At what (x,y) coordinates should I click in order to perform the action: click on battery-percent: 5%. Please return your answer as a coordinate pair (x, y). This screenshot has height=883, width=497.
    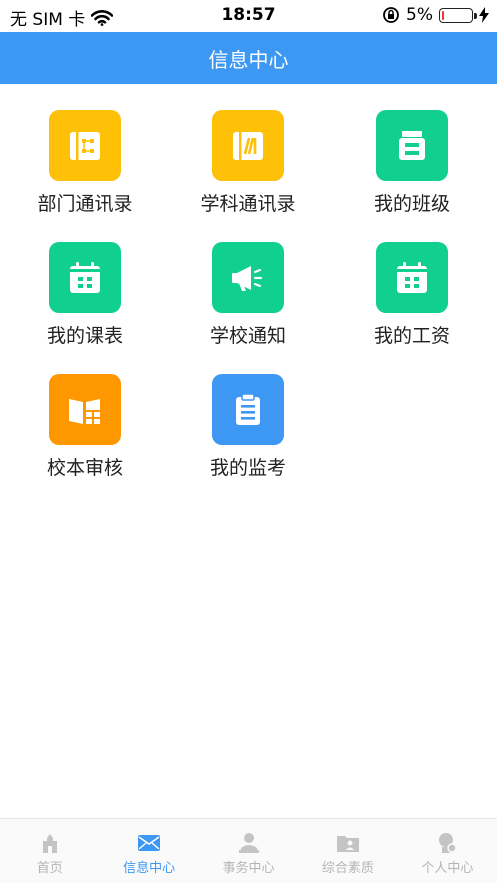
    Looking at the image, I should click on (419, 15).